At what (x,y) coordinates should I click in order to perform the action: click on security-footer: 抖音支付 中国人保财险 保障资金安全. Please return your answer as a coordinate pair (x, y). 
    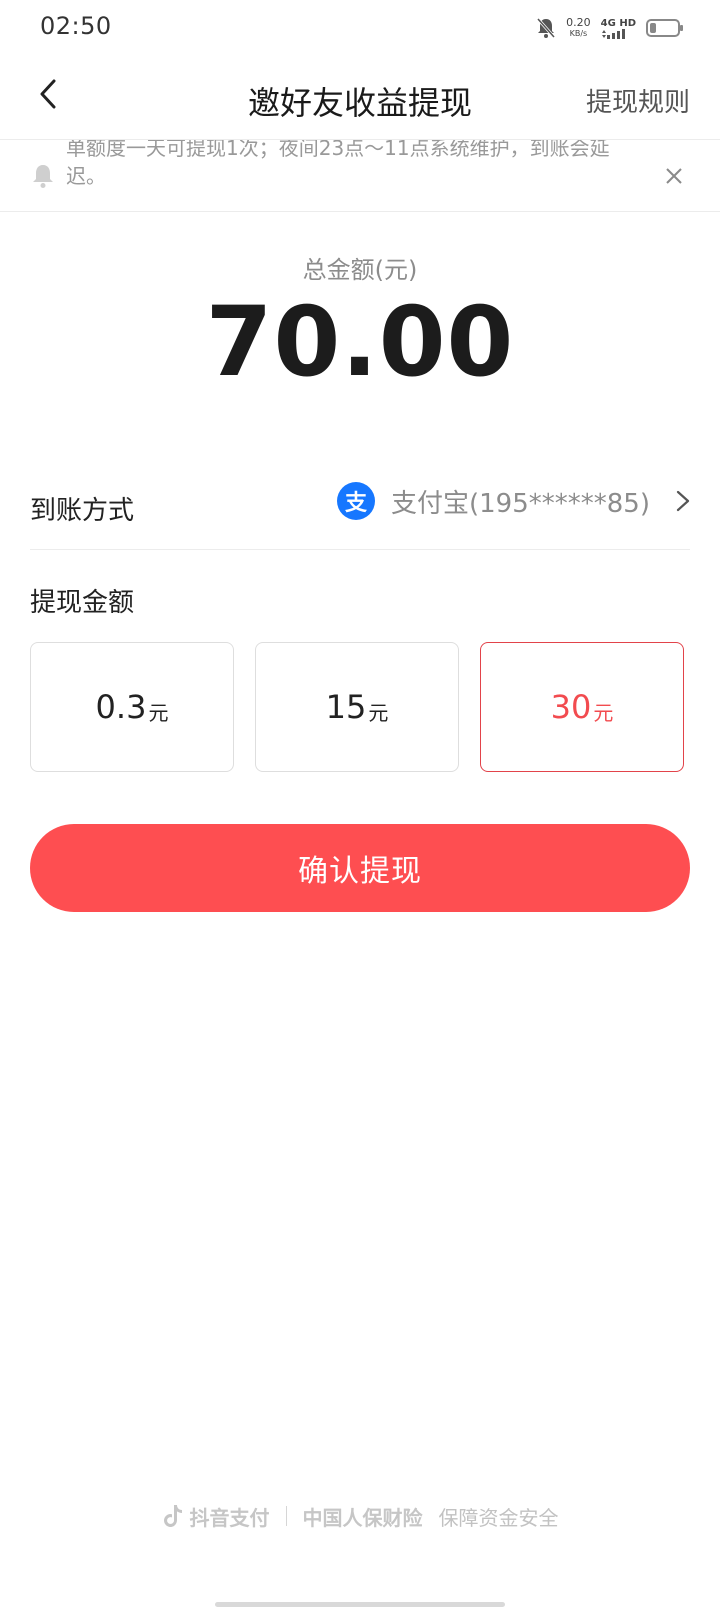
    Looking at the image, I should click on (360, 1516).